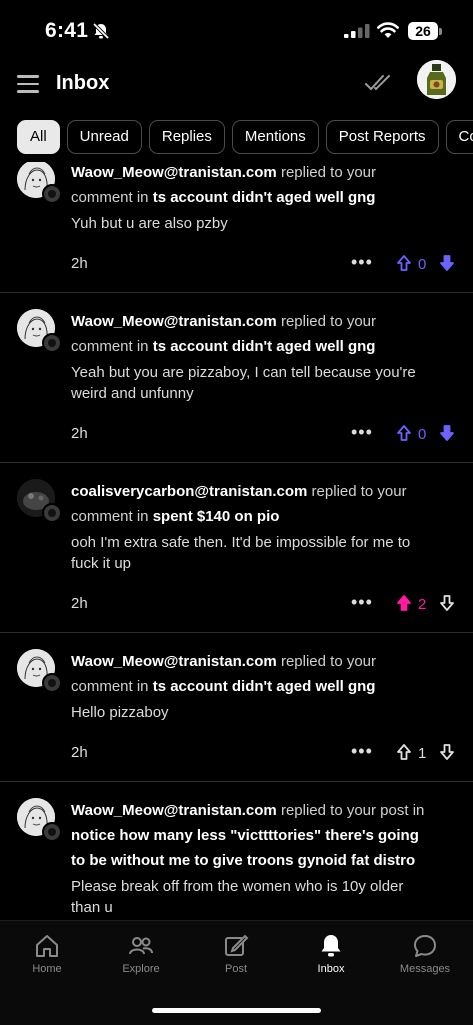  What do you see at coordinates (459, 137) in the screenshot?
I see `filter-comment-reports: Comment Reports` at bounding box center [459, 137].